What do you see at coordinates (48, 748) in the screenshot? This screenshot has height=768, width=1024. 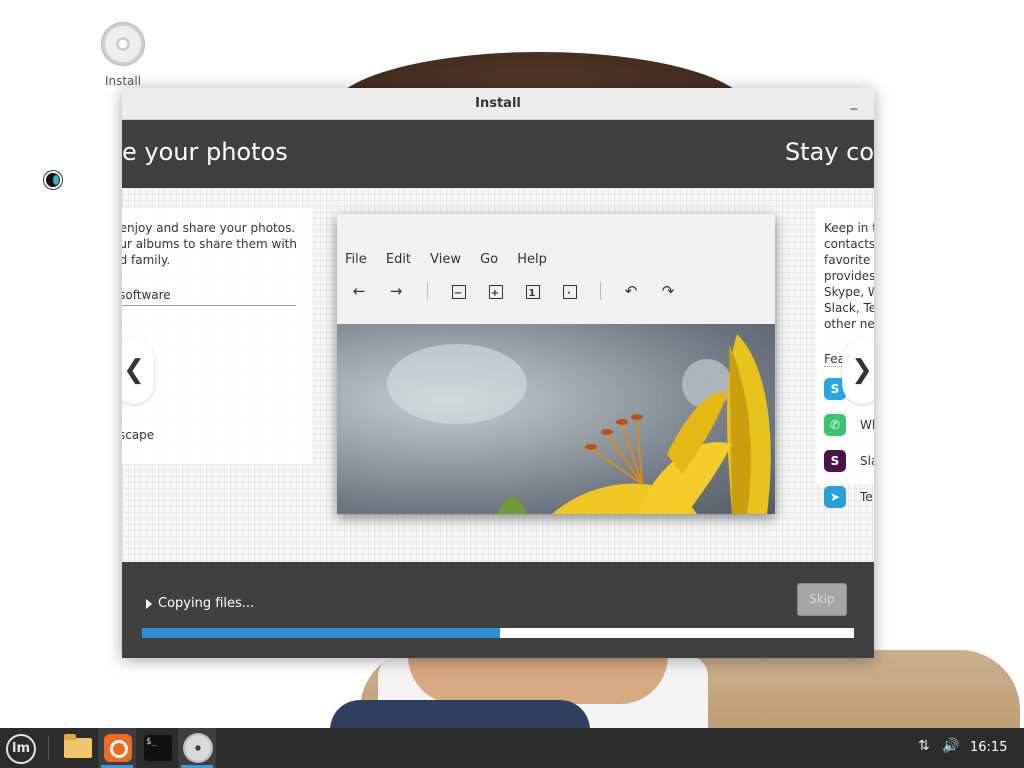 I see `taskbar-separator` at bounding box center [48, 748].